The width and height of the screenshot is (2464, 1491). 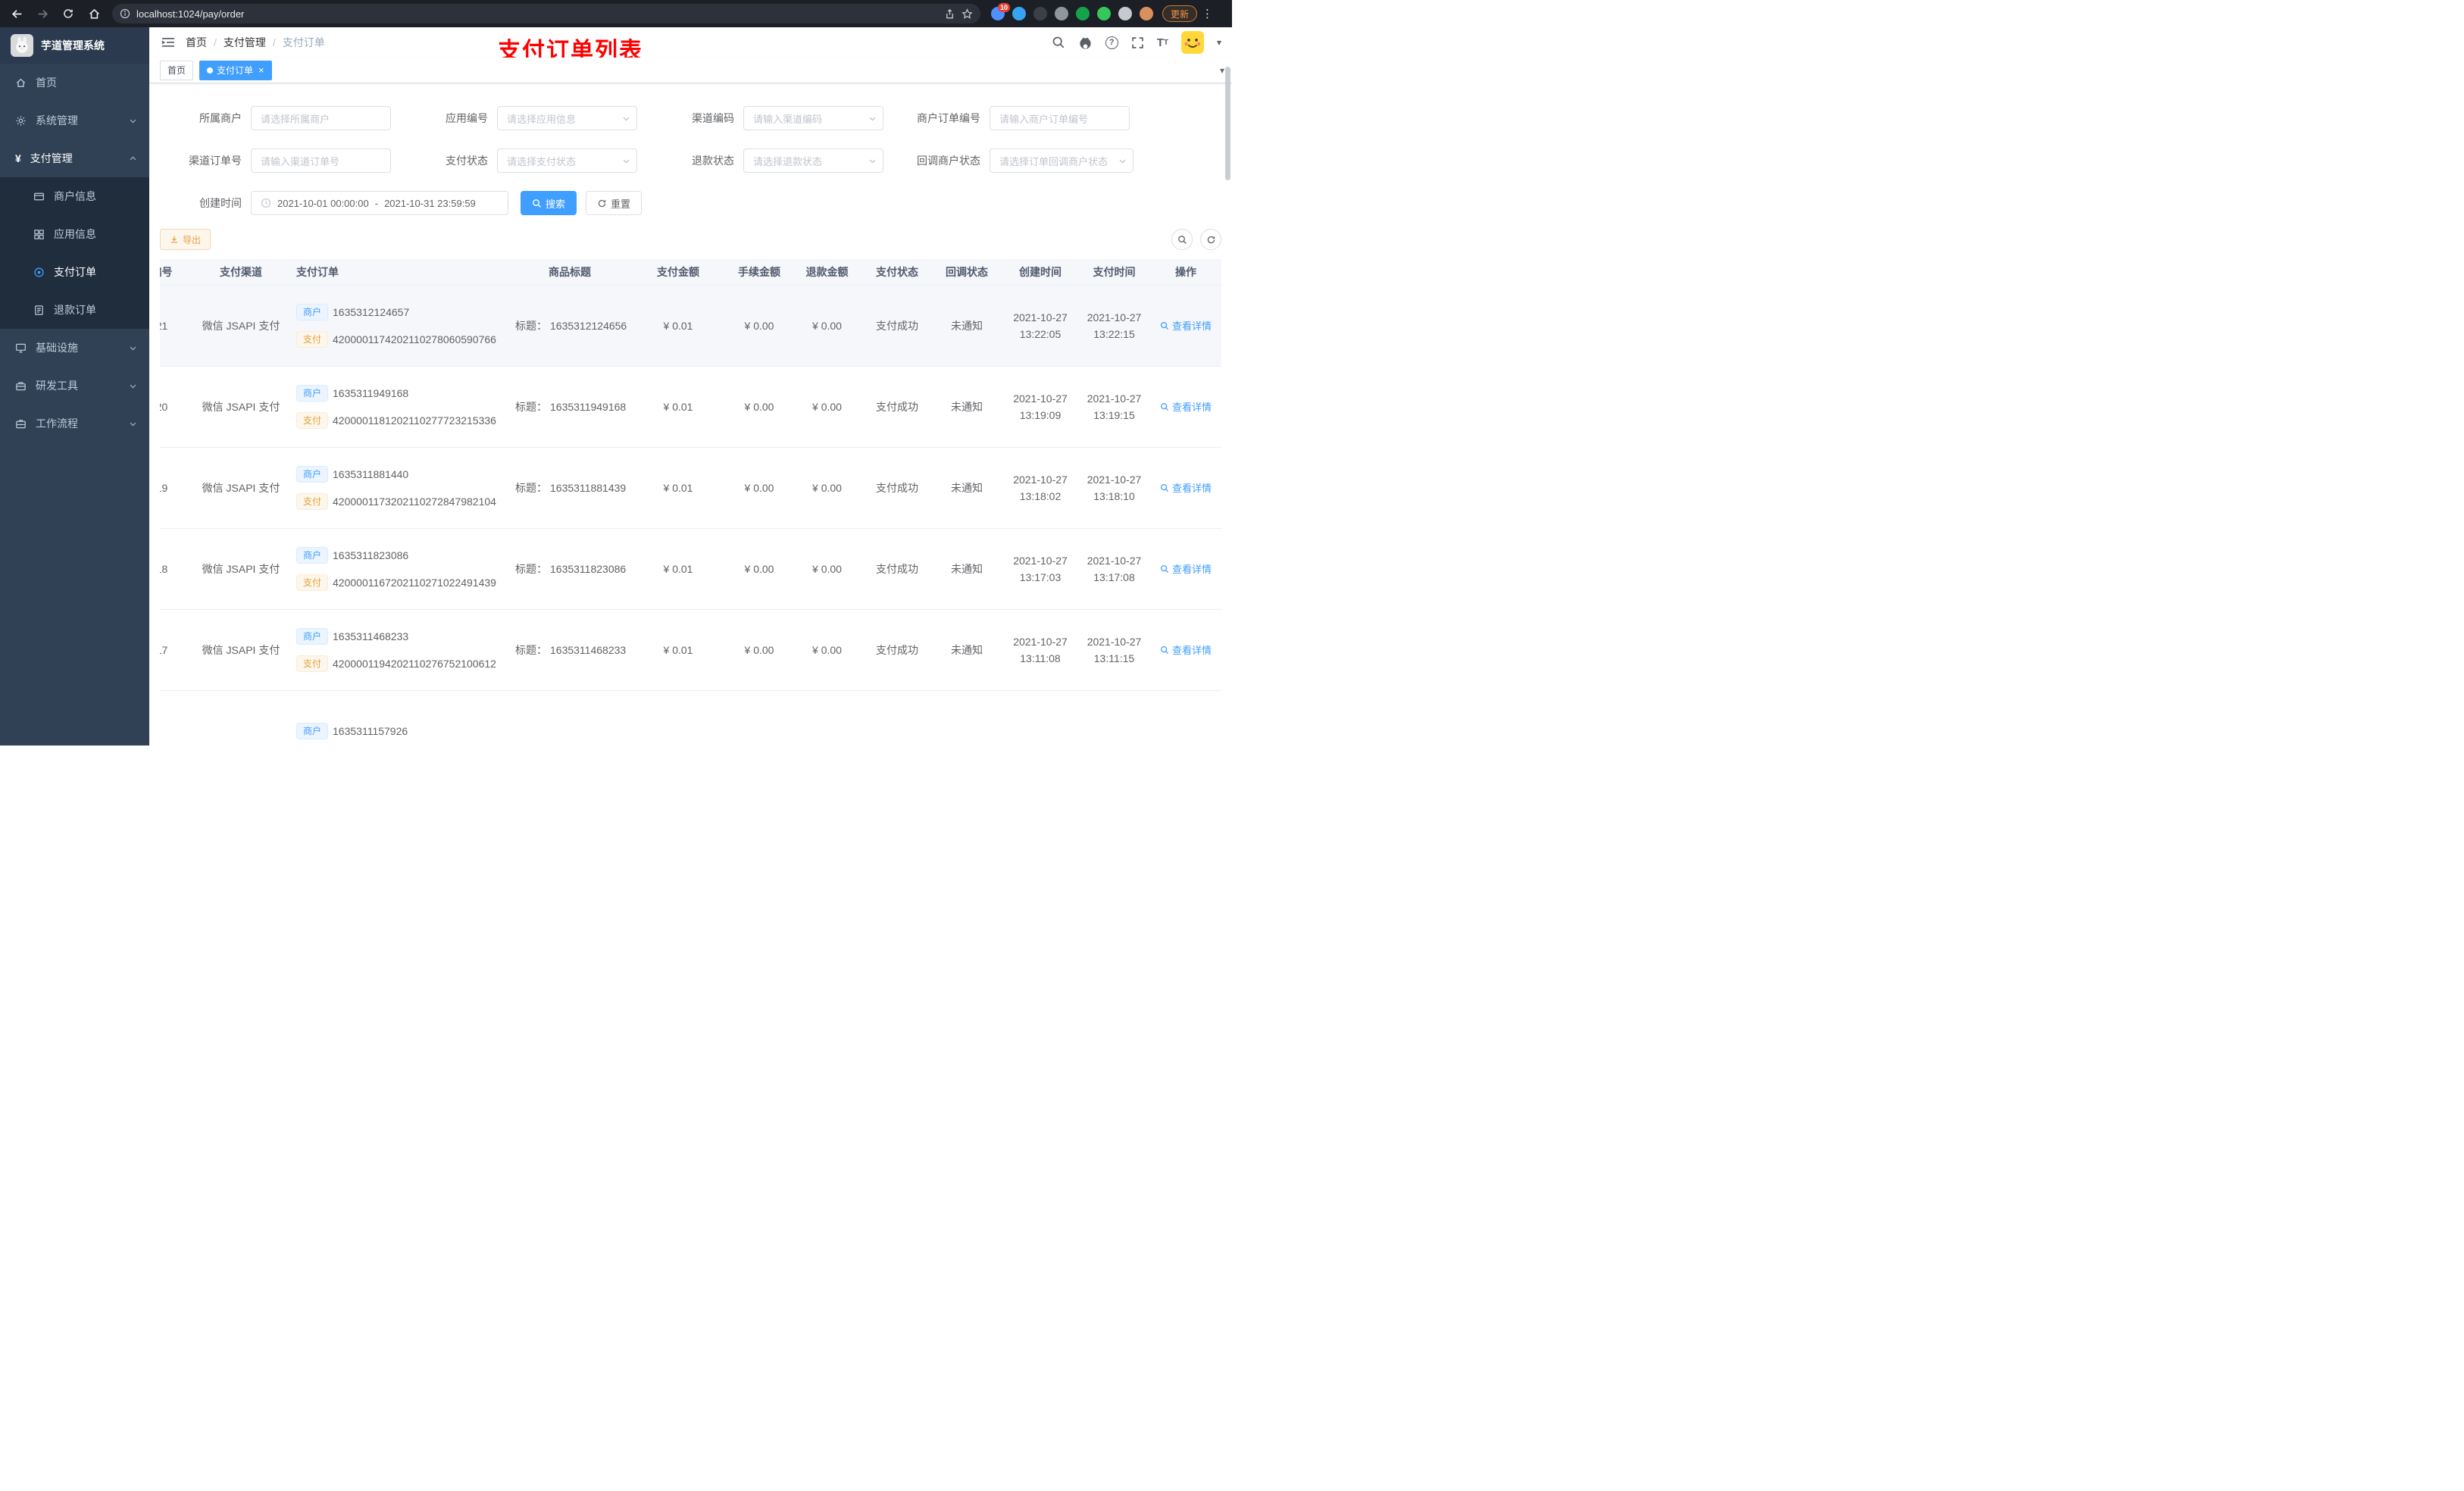 What do you see at coordinates (1182, 239) in the screenshot?
I see `toggle-search-button` at bounding box center [1182, 239].